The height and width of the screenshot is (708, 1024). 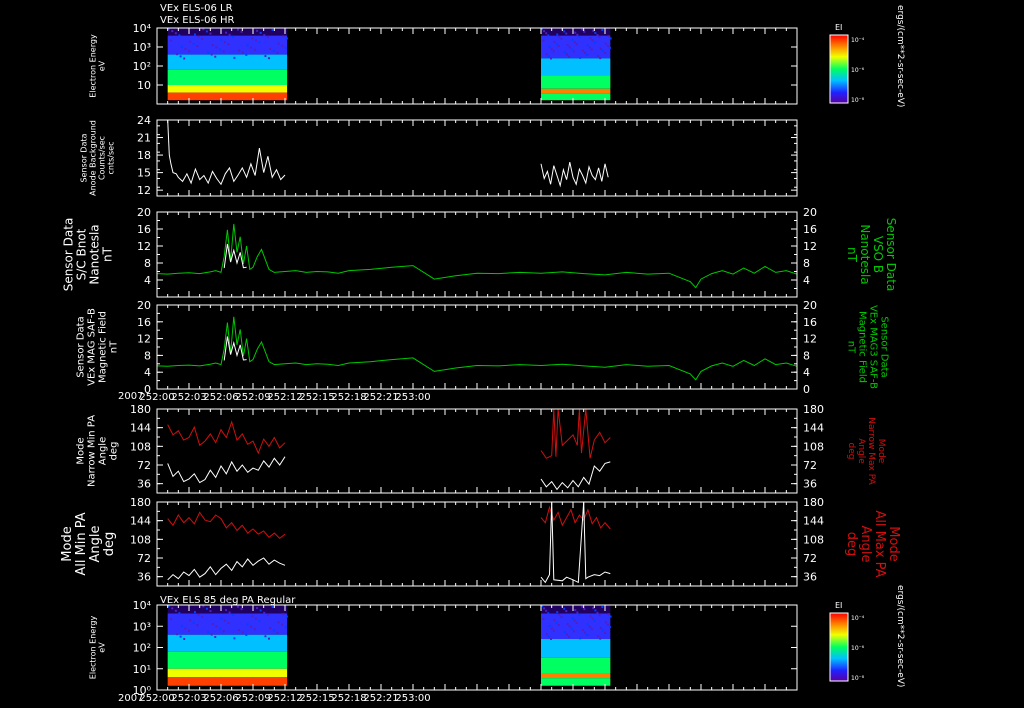 I want to click on panel-p1: 10 10² 10³ 10⁴ Electron Energy eV, so click(x=443, y=63).